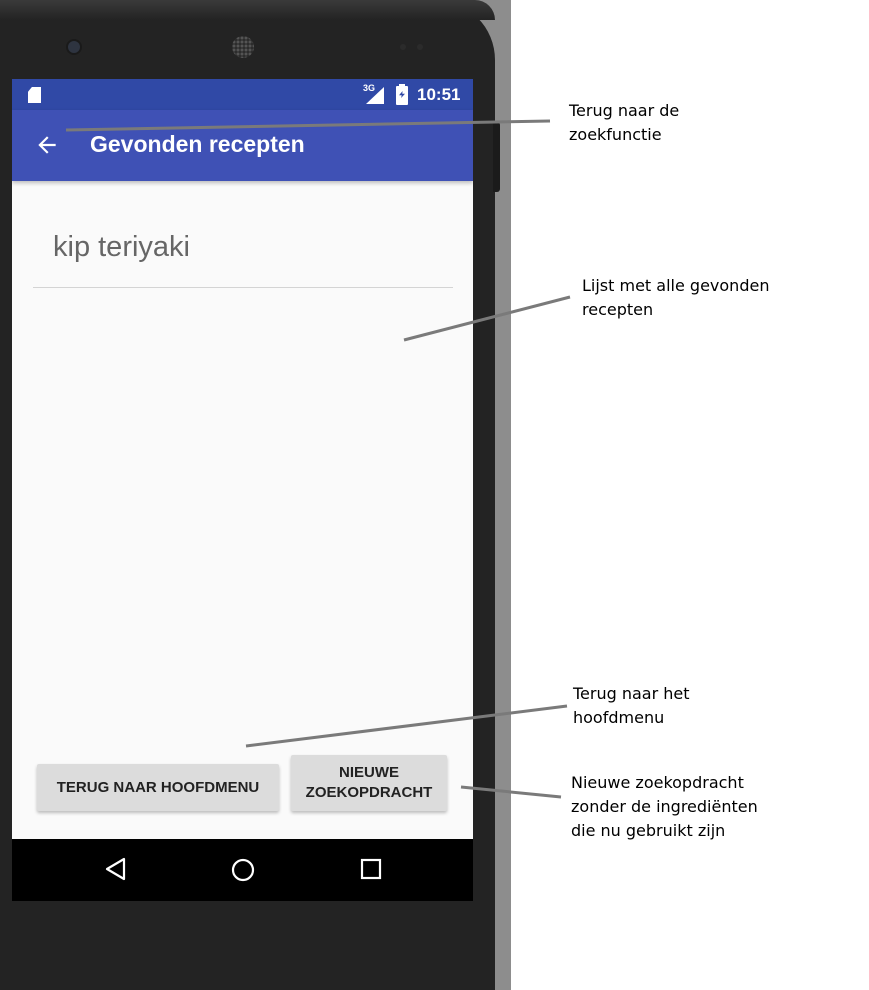  What do you see at coordinates (121, 247) in the screenshot?
I see `search-query-value: kip teriyaki` at bounding box center [121, 247].